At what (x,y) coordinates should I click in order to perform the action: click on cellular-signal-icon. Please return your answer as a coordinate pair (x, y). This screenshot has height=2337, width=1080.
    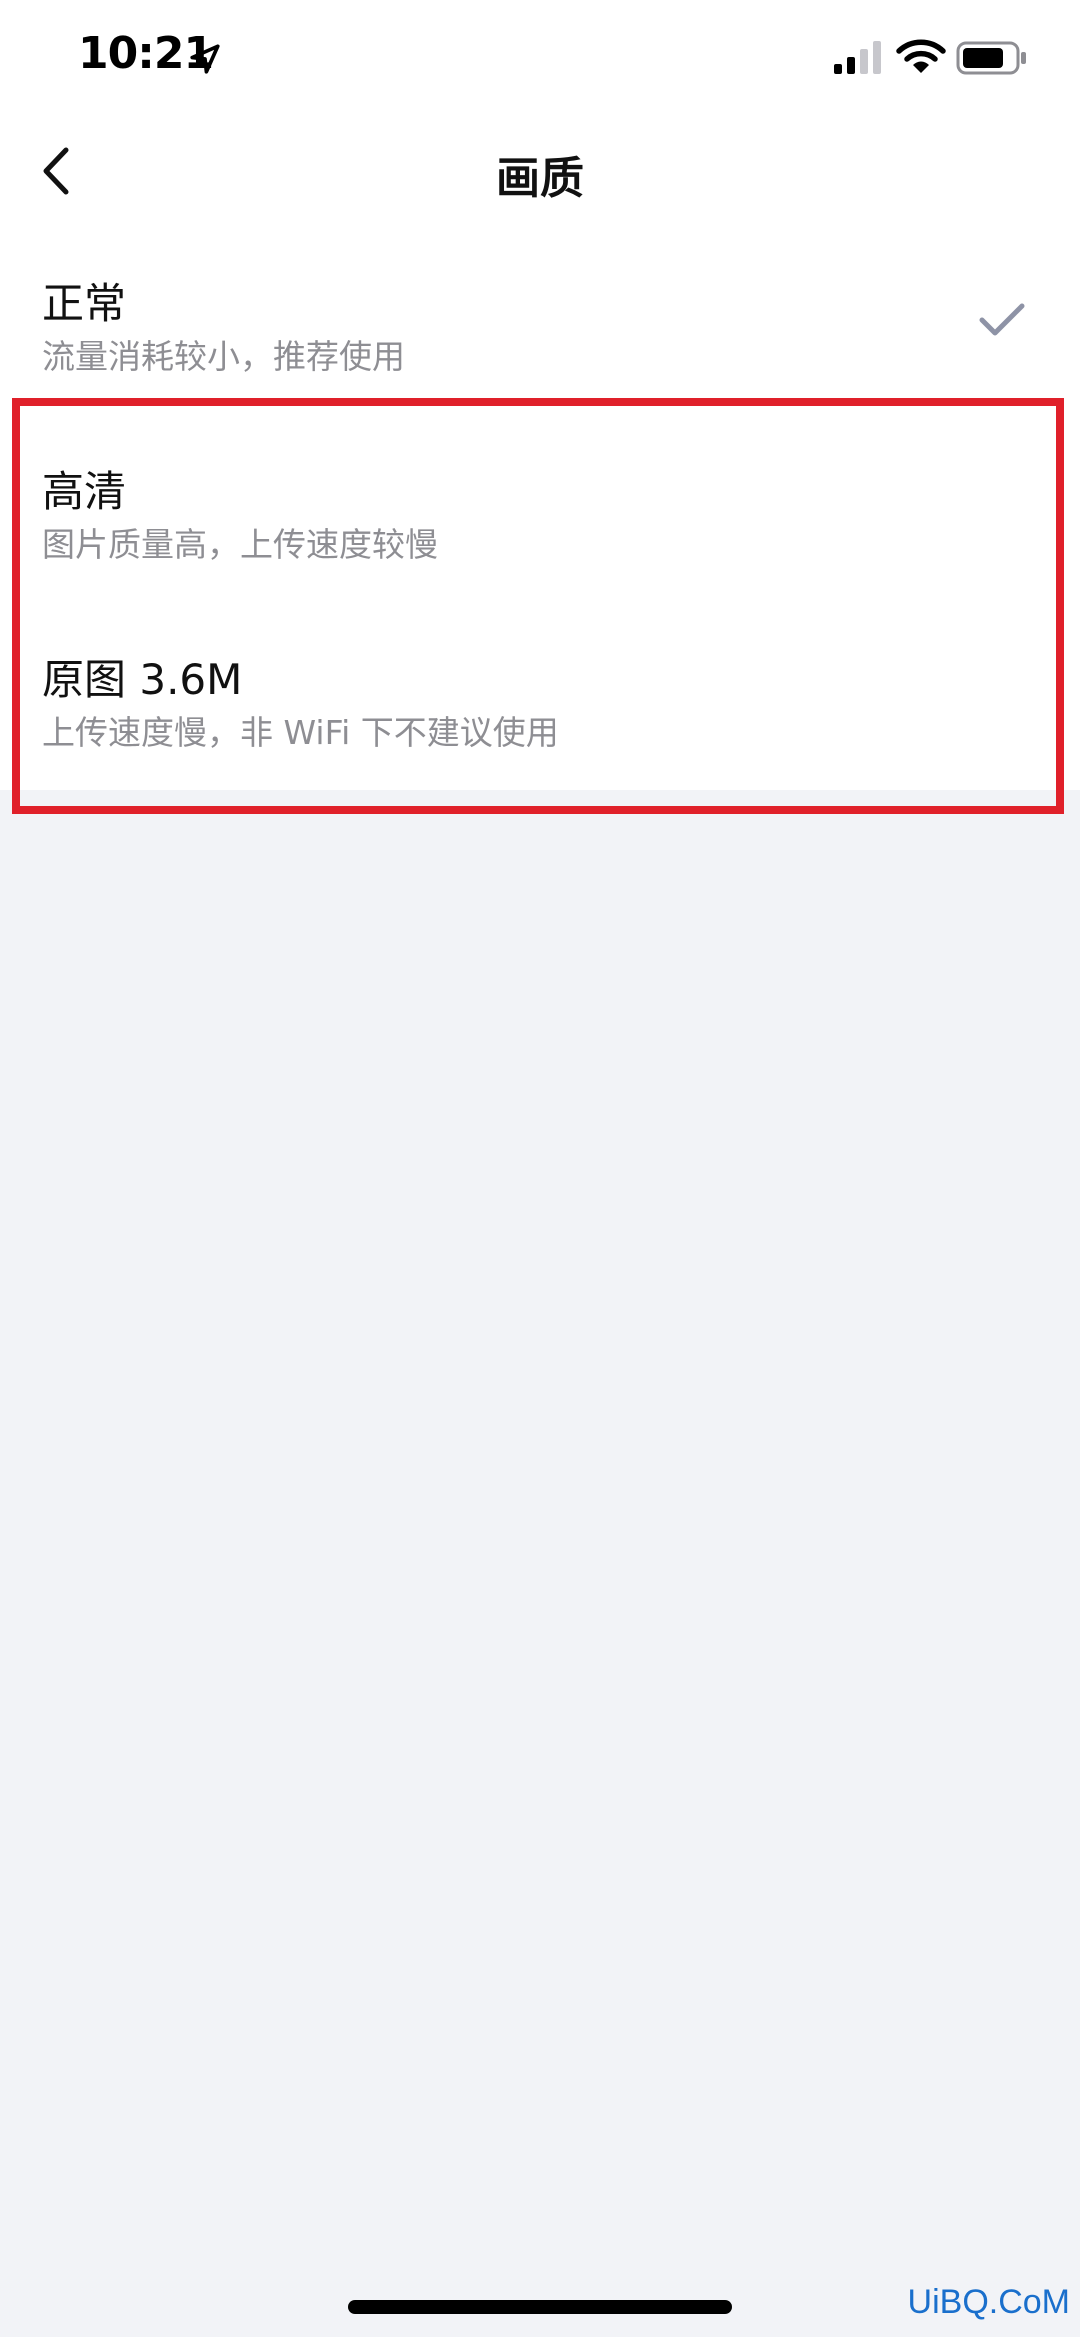
    Looking at the image, I should click on (857, 57).